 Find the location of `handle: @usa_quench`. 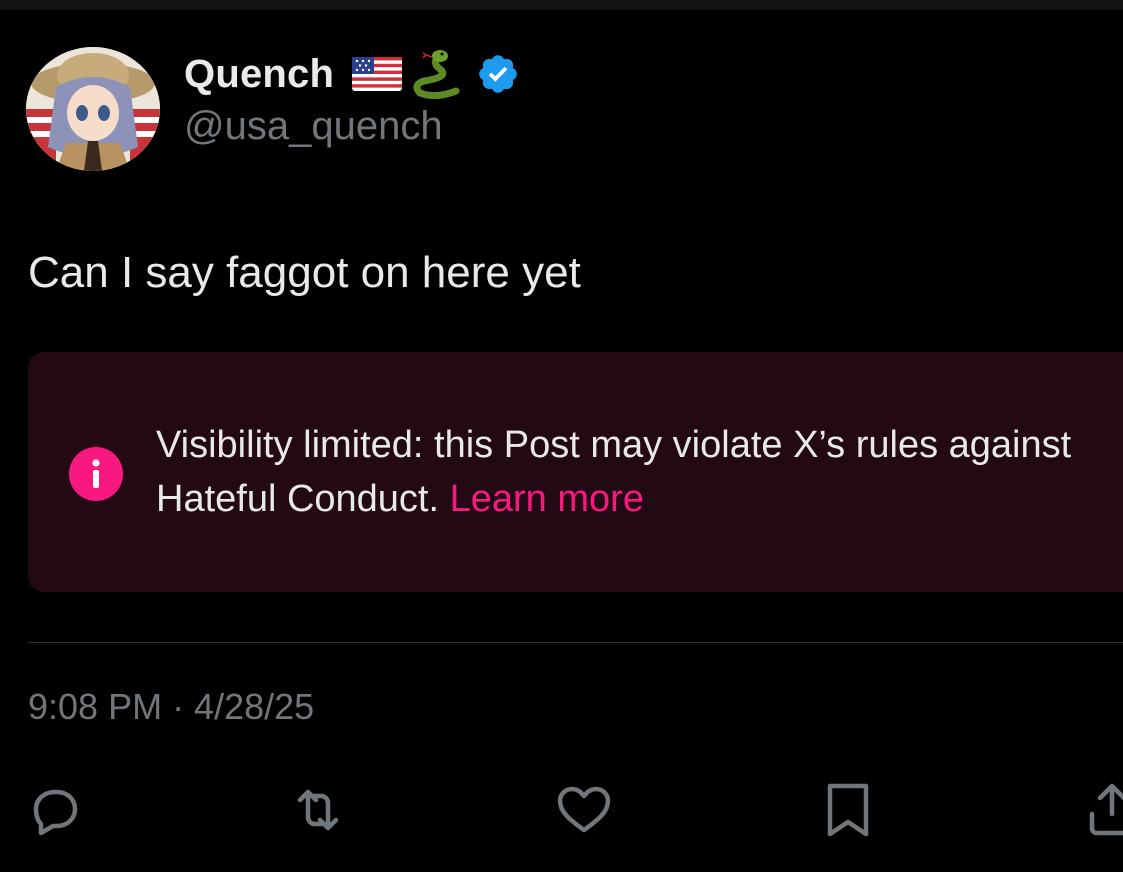

handle: @usa_quench is located at coordinates (313, 126).